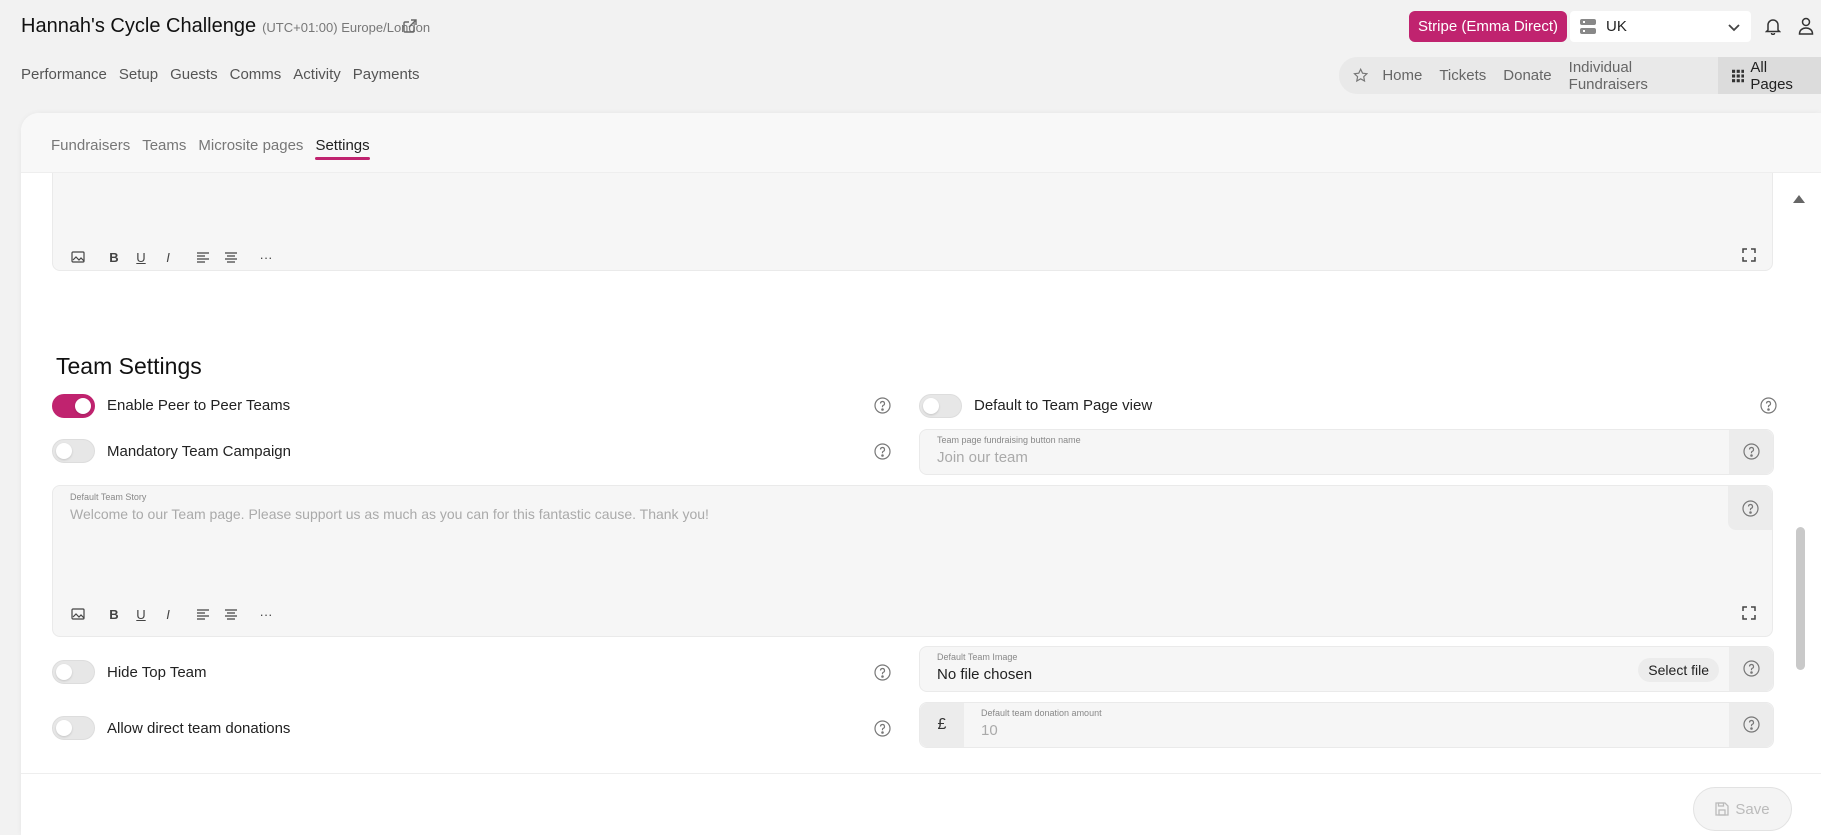 The width and height of the screenshot is (1821, 835). Describe the element at coordinates (138, 74) in the screenshot. I see `nav-setup: Setup` at that location.